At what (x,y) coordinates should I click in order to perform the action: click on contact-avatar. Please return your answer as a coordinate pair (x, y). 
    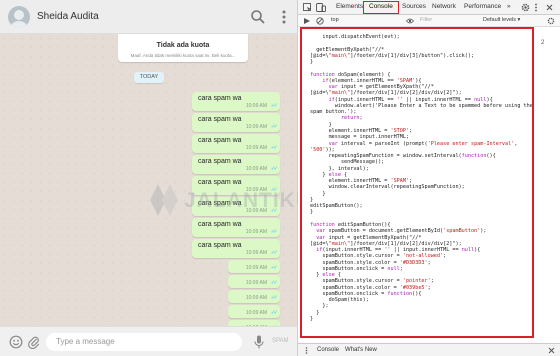
    Looking at the image, I should click on (19, 17).